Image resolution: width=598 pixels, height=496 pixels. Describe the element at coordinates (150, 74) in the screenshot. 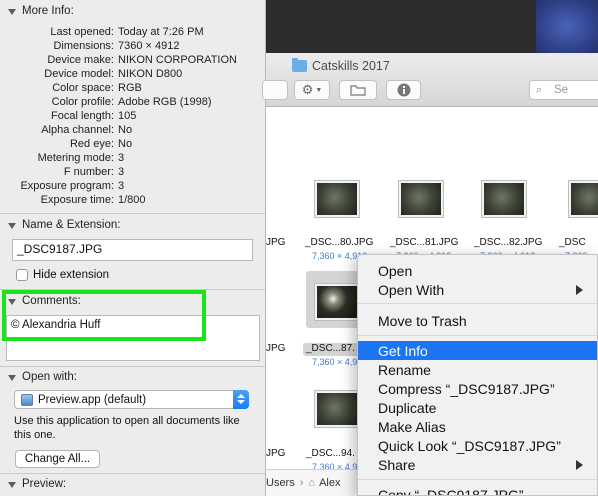

I see `info-value: NIKON D800` at that location.